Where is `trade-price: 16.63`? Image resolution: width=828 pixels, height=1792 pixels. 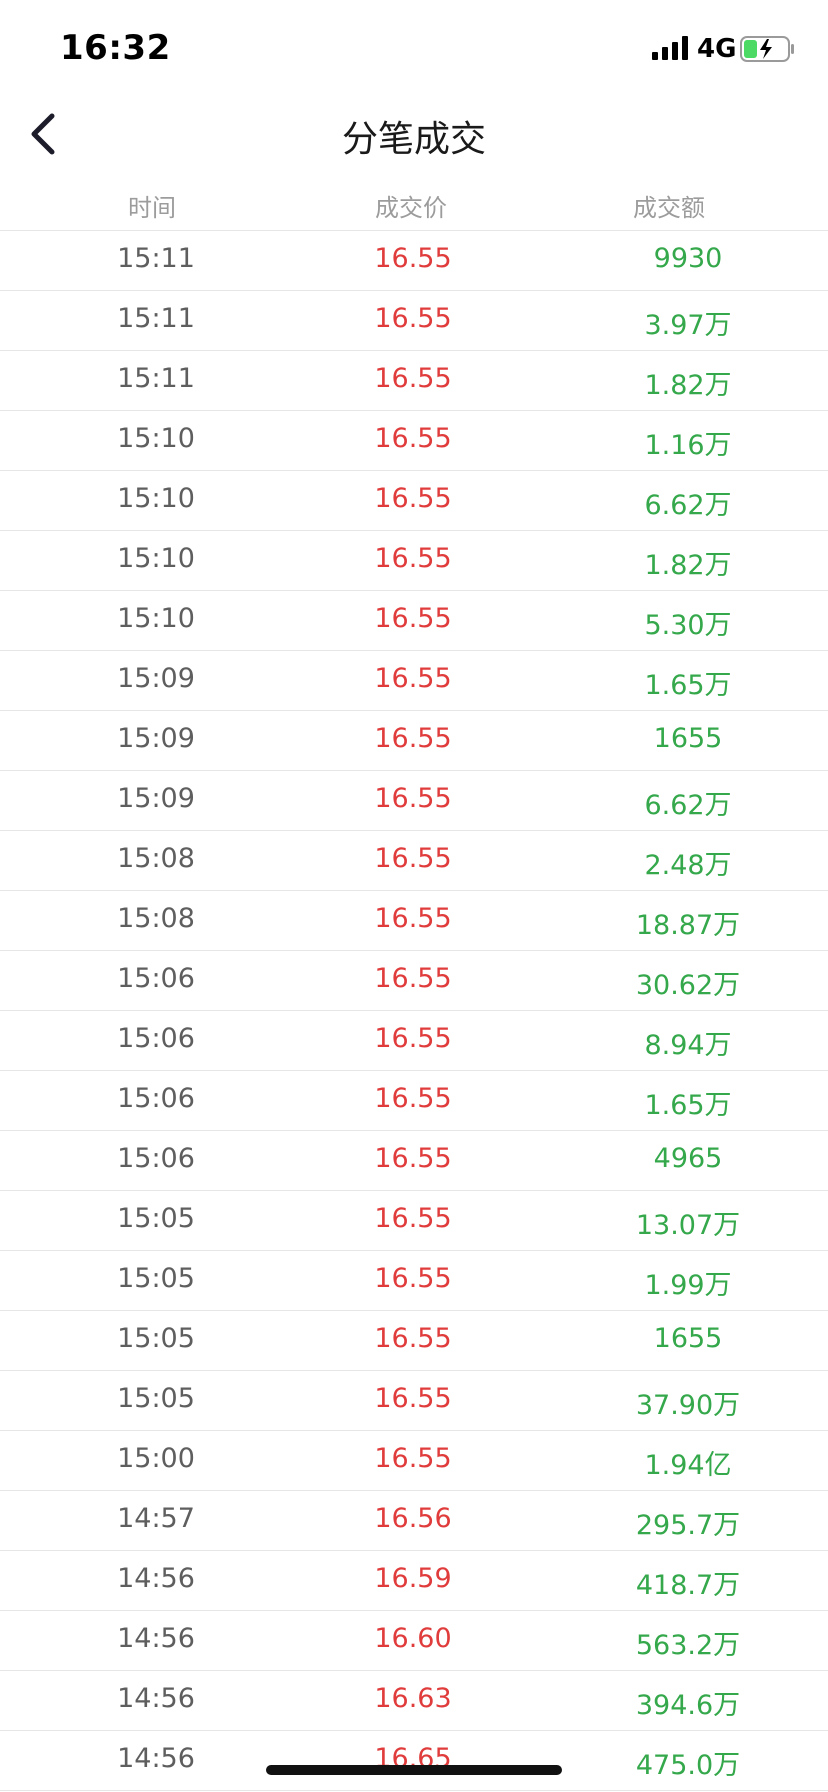
trade-price: 16.63 is located at coordinates (413, 1698).